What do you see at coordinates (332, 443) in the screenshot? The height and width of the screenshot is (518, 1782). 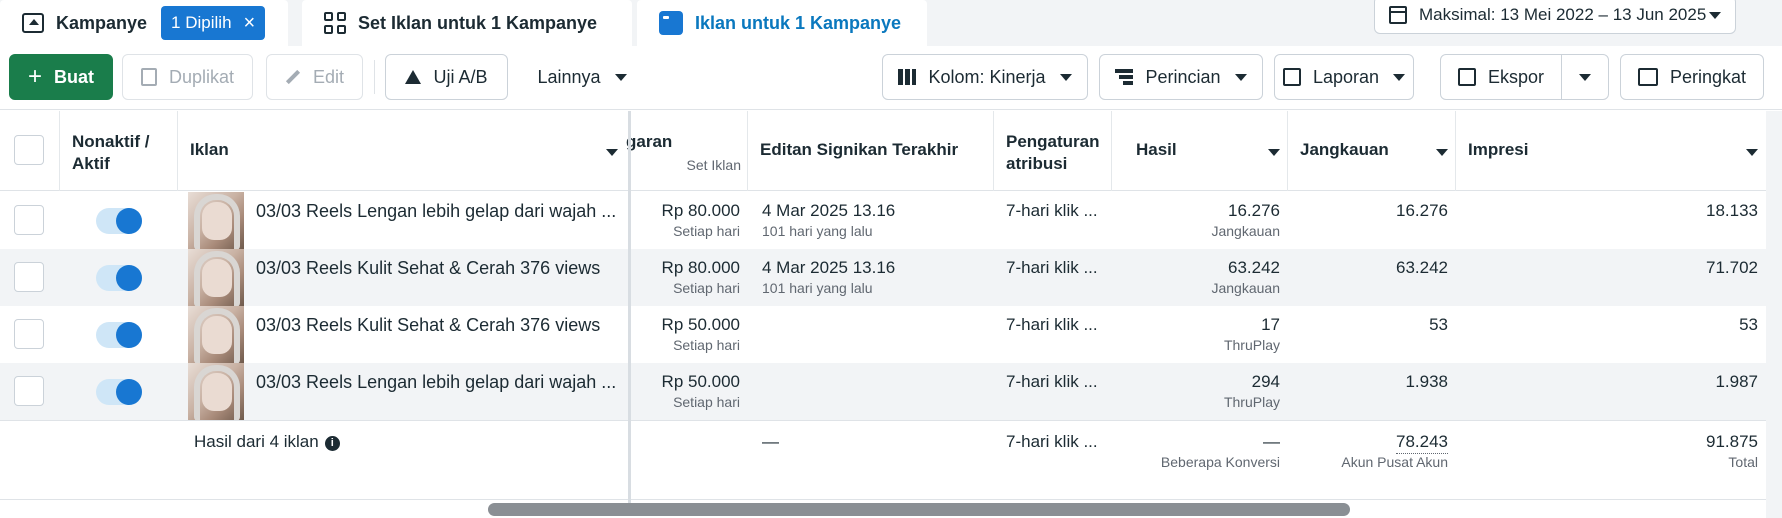 I see `info-icon: i` at bounding box center [332, 443].